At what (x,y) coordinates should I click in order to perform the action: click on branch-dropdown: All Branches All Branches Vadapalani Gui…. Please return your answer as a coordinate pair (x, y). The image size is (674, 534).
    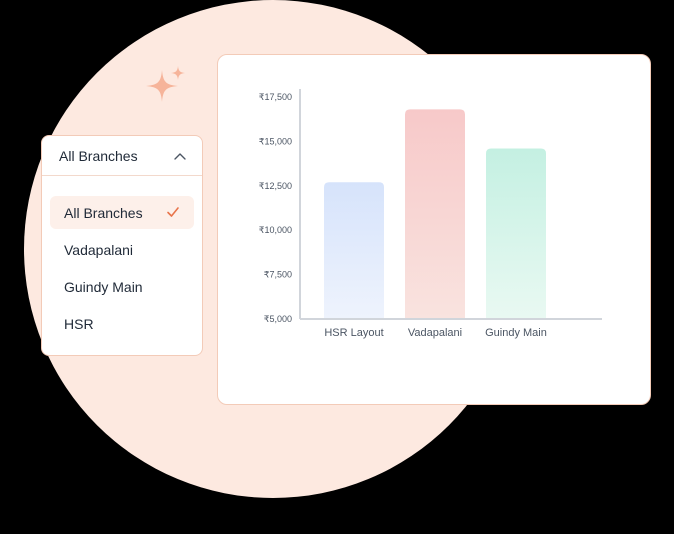
    Looking at the image, I should click on (122, 245).